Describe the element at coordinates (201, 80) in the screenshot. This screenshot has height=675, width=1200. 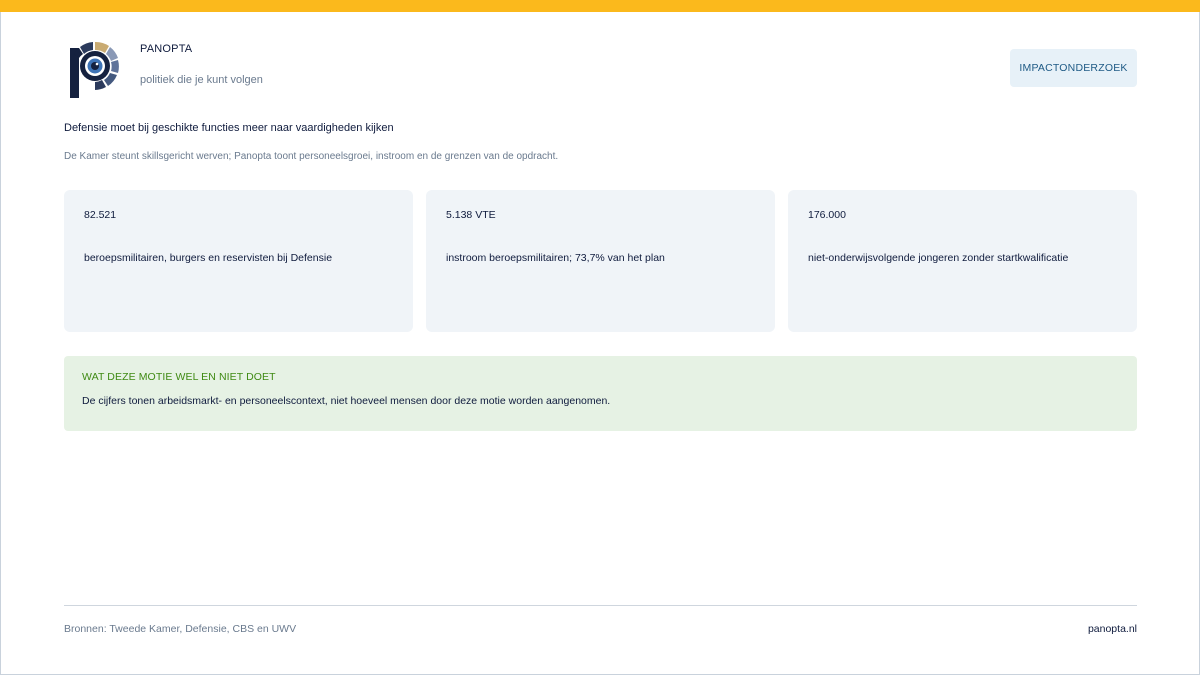
I see `brand-tagline: politiek die je kunt volgen` at that location.